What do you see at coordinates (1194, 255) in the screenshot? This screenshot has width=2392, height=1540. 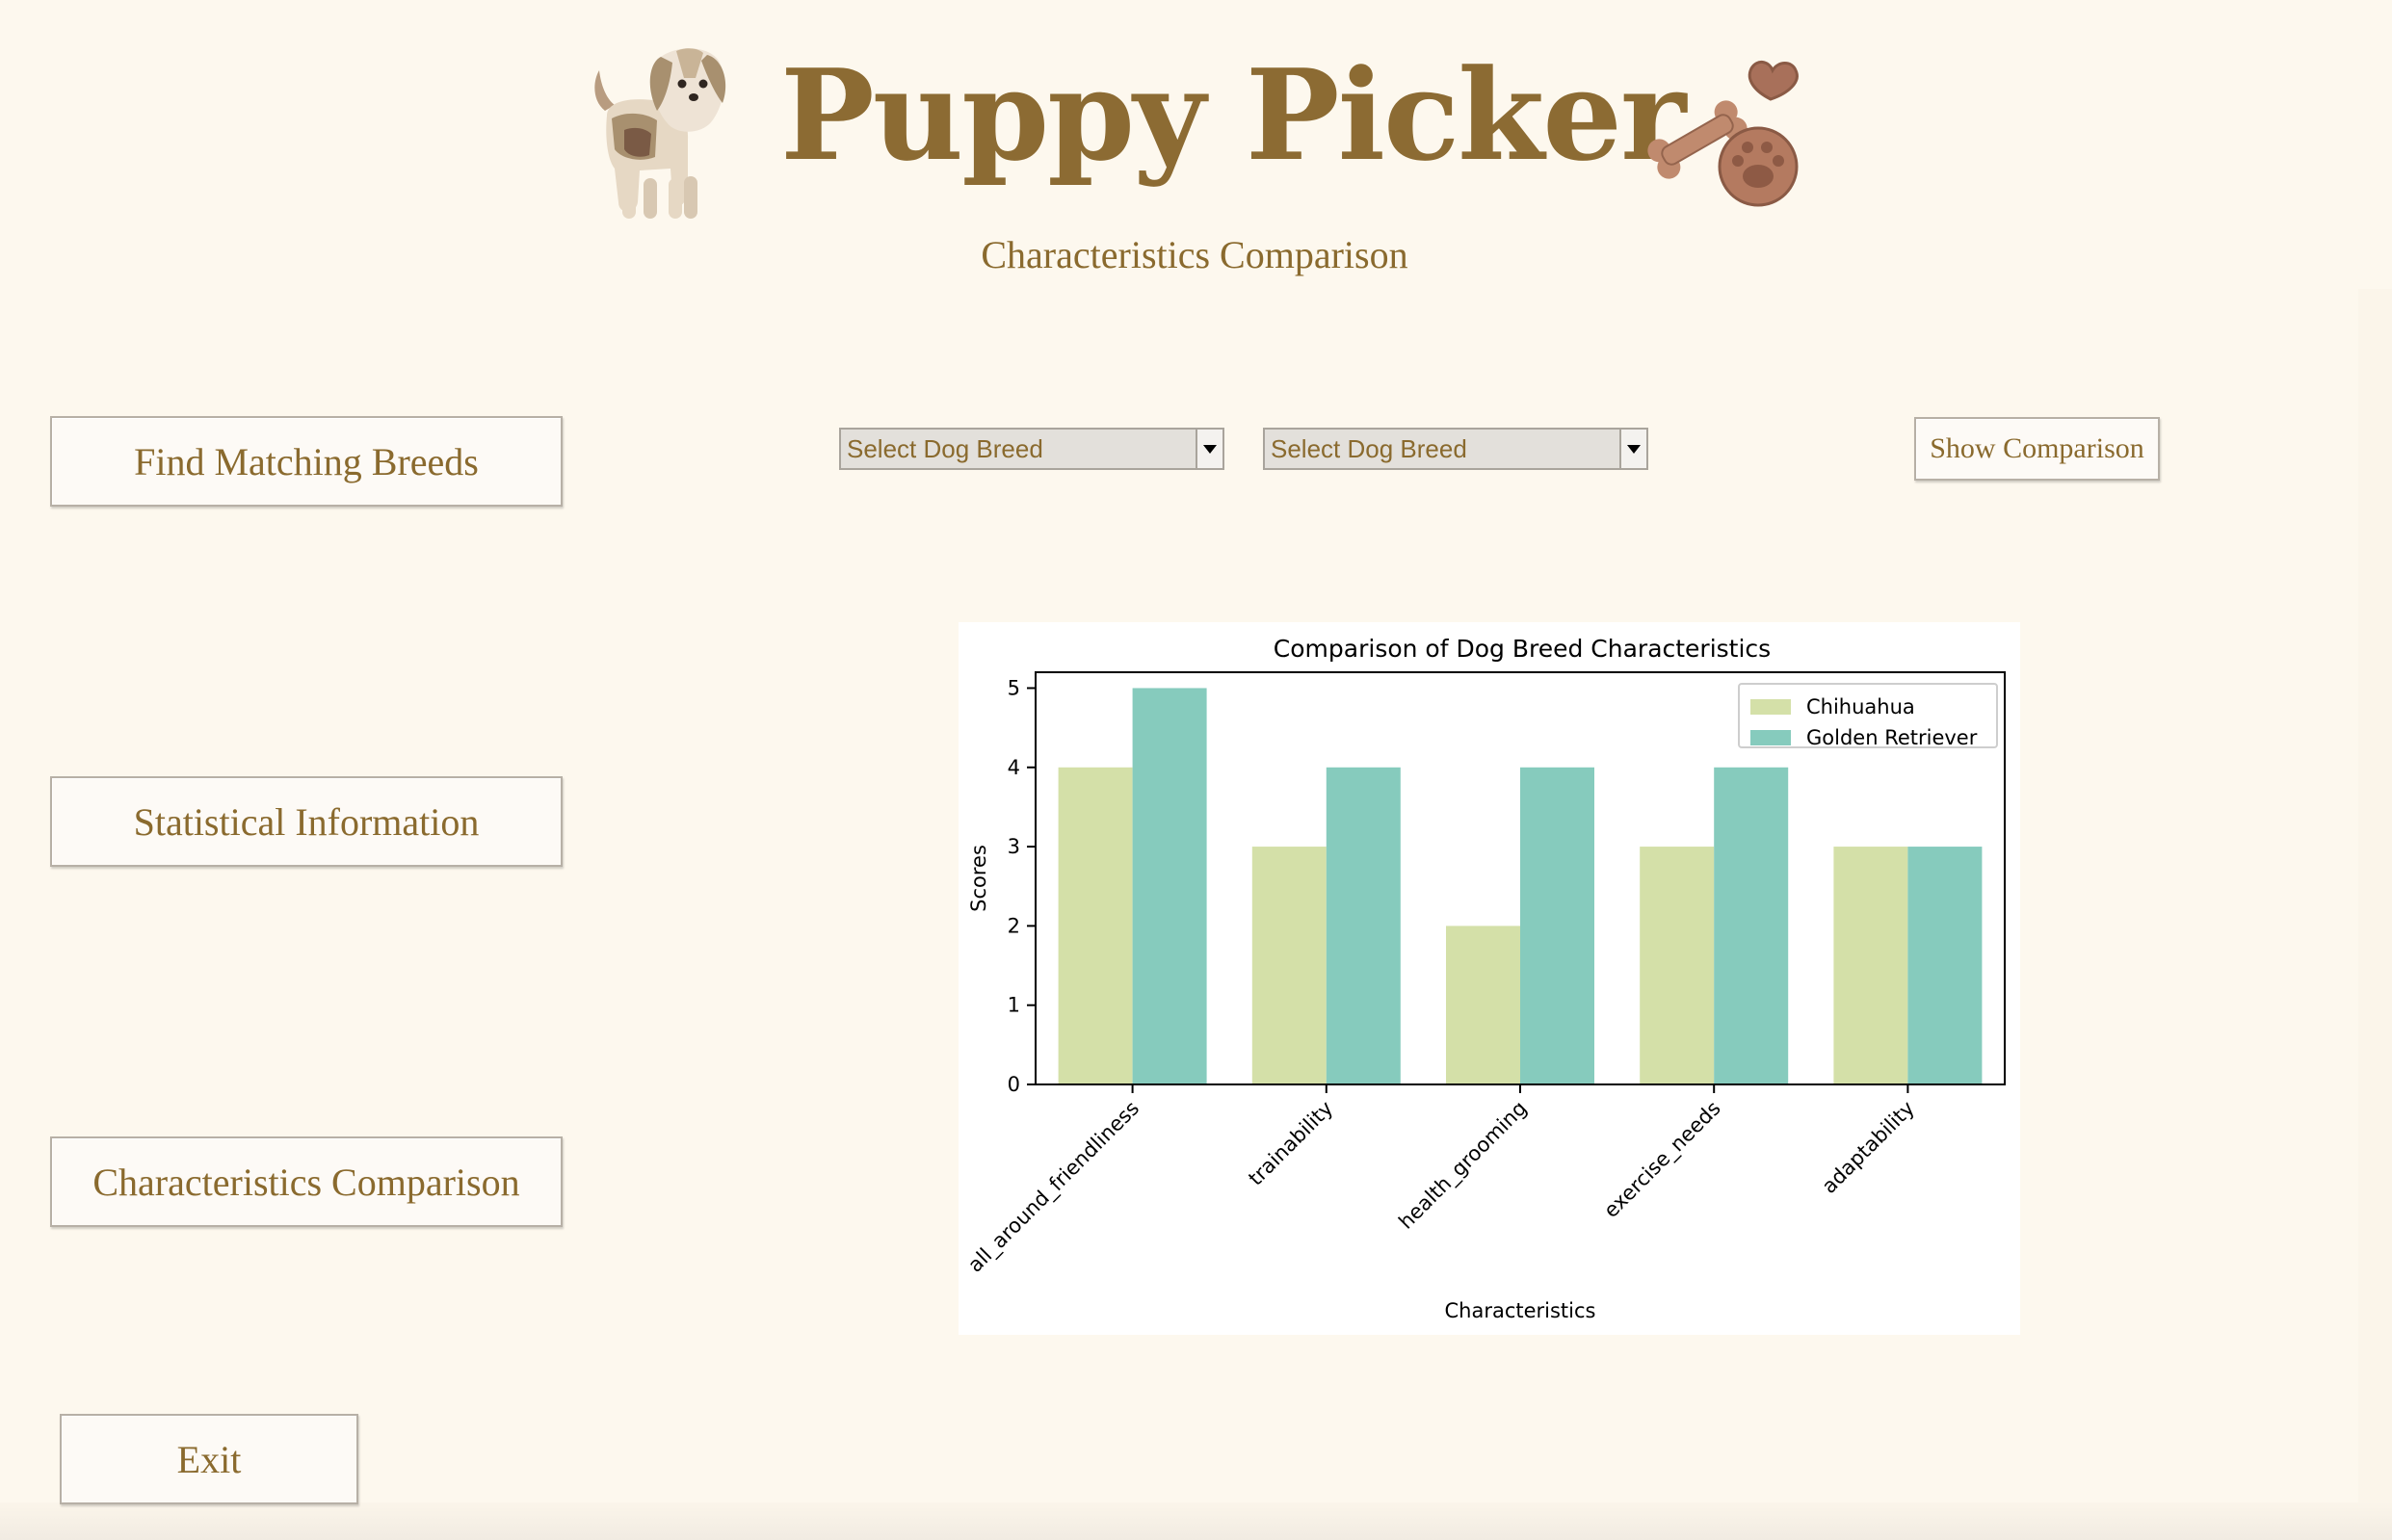 I see `page-subtitle: Characteristics Comparison` at bounding box center [1194, 255].